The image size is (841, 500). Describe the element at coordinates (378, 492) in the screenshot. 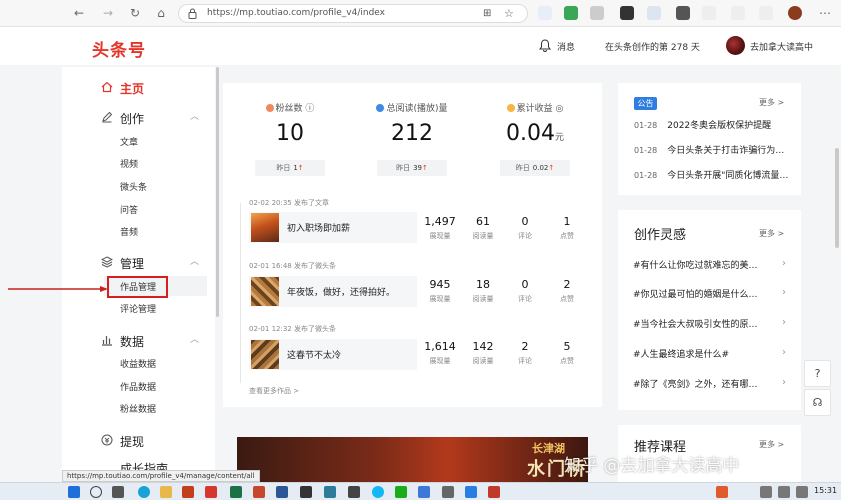

I see `qq-icon` at that location.